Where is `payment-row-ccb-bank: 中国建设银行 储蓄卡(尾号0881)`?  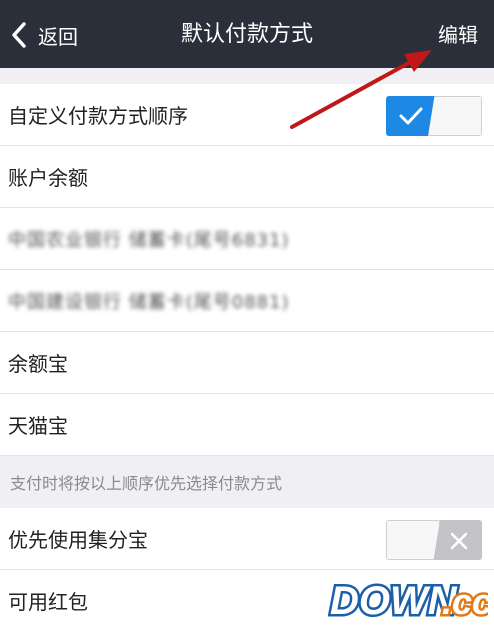 payment-row-ccb-bank: 中国建设银行 储蓄卡(尾号0881) is located at coordinates (247, 301).